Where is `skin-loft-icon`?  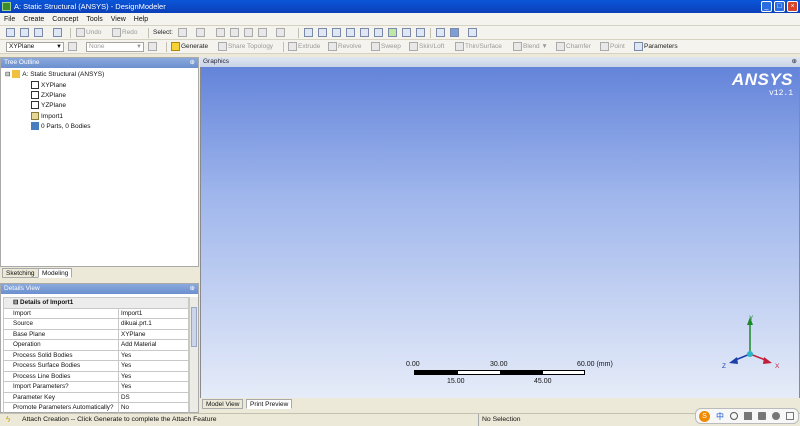 skin-loft-icon is located at coordinates (413, 46).